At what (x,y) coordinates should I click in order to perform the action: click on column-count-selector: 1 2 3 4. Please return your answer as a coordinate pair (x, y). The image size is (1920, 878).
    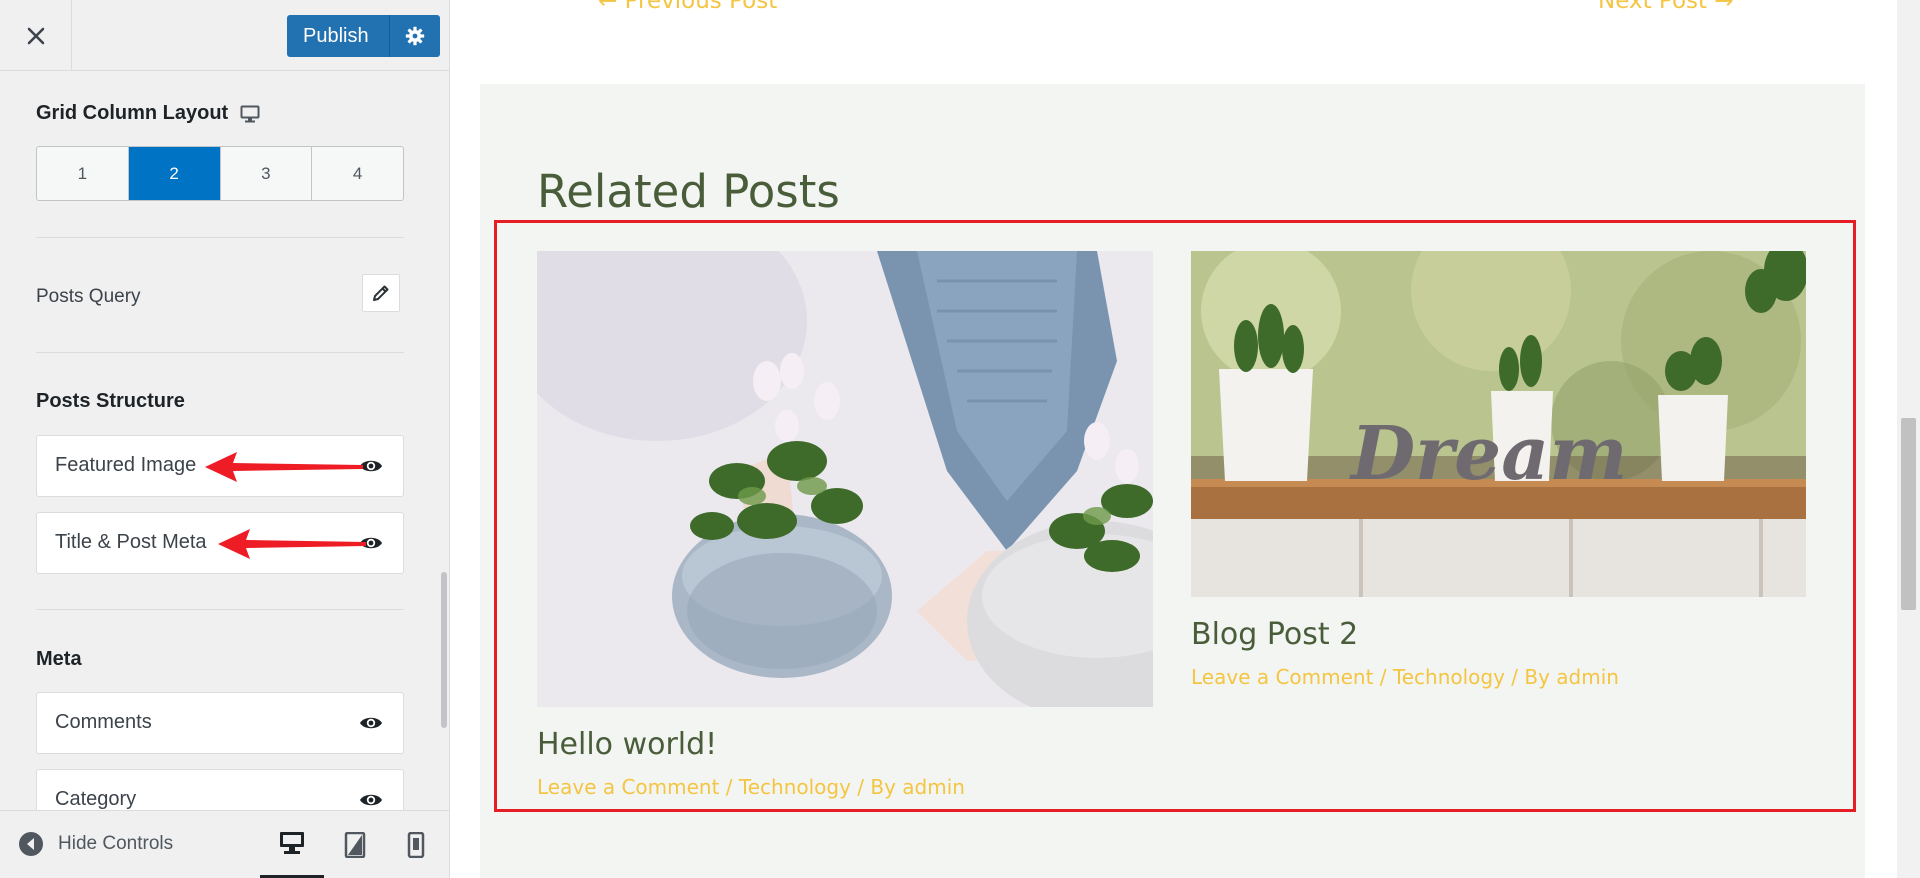
    Looking at the image, I should click on (220, 173).